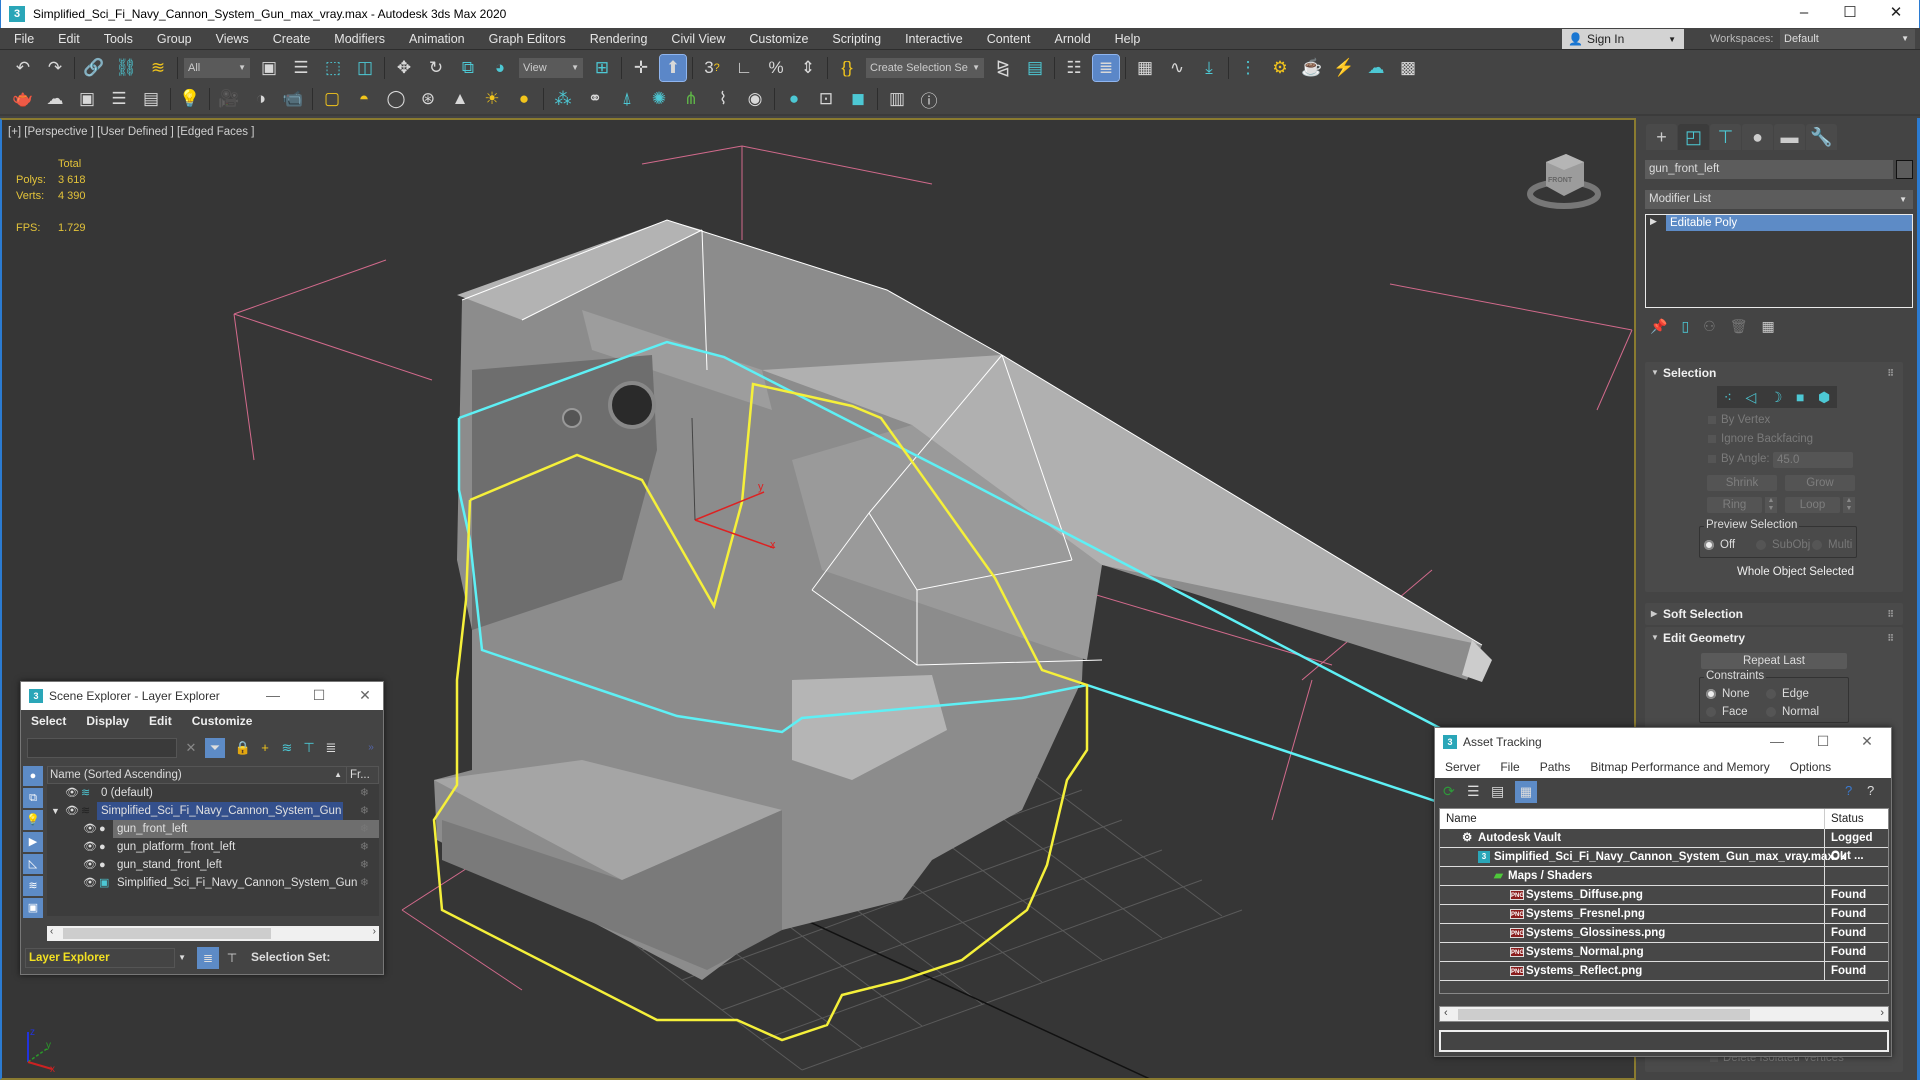 Image resolution: width=1920 pixels, height=1080 pixels. I want to click on drag-grip-icon: ⠿, so click(1891, 638).